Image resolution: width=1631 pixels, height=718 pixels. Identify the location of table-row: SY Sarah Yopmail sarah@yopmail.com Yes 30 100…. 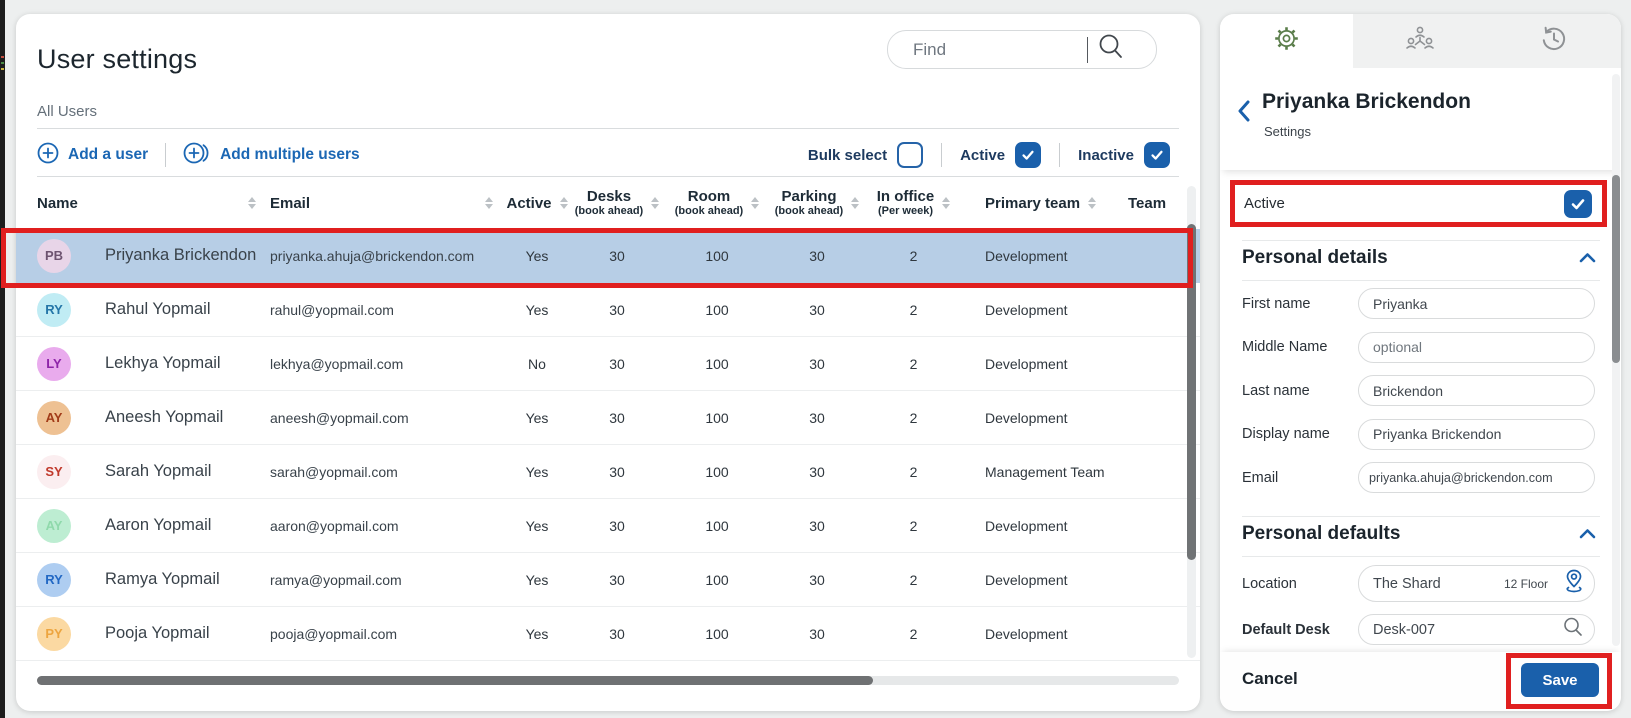
(608, 472).